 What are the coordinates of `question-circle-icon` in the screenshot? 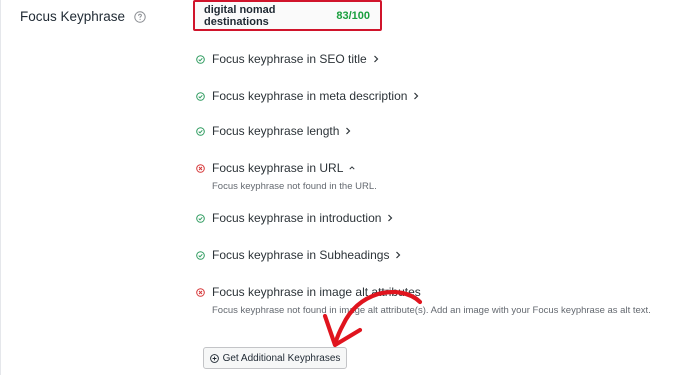 It's located at (140, 16).